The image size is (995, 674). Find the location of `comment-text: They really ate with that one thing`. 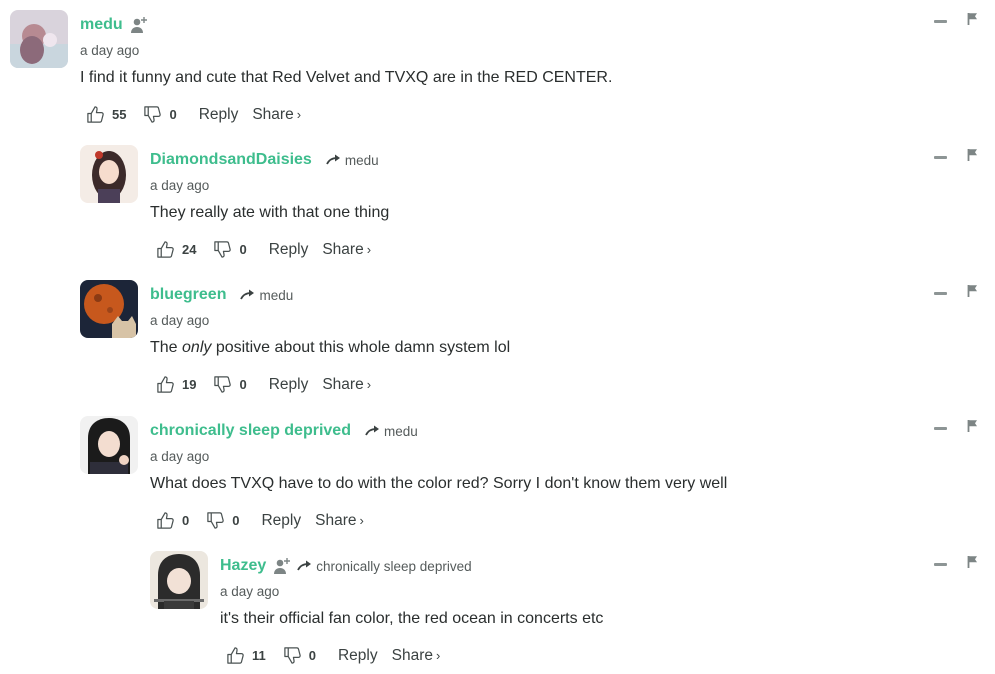

comment-text: They really ate with that one thing is located at coordinates (270, 212).